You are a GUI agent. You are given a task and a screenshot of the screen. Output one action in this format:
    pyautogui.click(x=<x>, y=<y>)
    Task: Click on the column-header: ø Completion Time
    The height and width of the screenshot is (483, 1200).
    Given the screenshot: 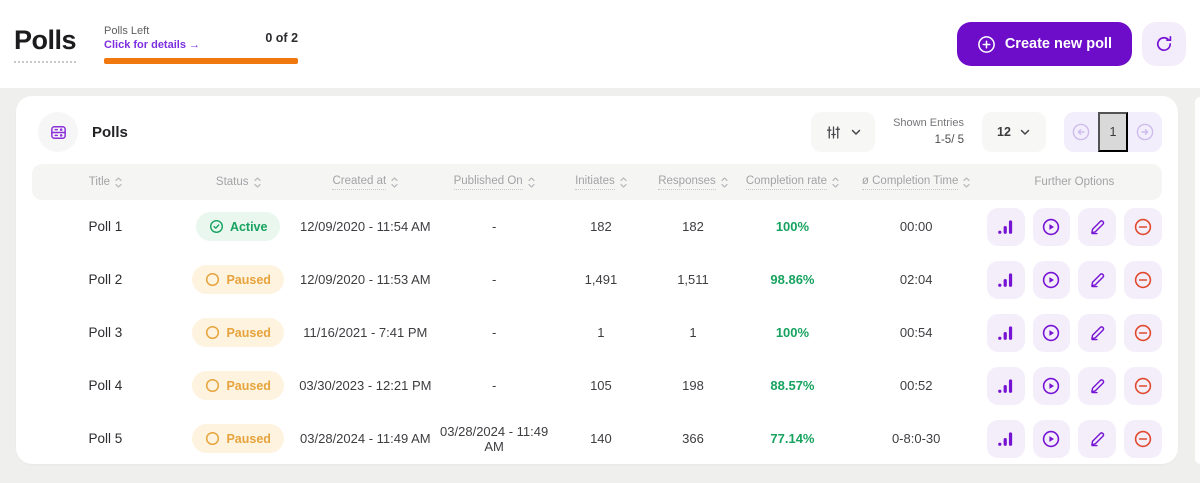 What is the action you would take?
    pyautogui.click(x=916, y=182)
    